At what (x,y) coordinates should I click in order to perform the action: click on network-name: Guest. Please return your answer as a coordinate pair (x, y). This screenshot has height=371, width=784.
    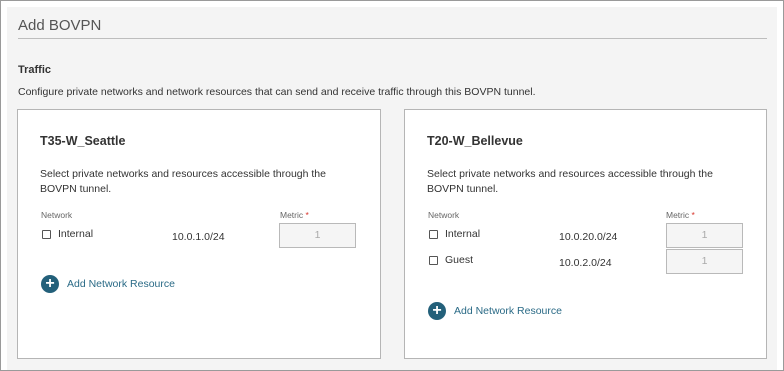
    Looking at the image, I should click on (459, 260).